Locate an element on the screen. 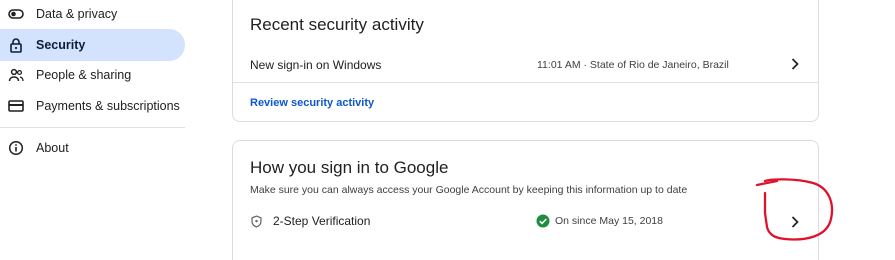 The width and height of the screenshot is (895, 260). sidebar-item-people-sharing: People & sharing is located at coordinates (65, 75).